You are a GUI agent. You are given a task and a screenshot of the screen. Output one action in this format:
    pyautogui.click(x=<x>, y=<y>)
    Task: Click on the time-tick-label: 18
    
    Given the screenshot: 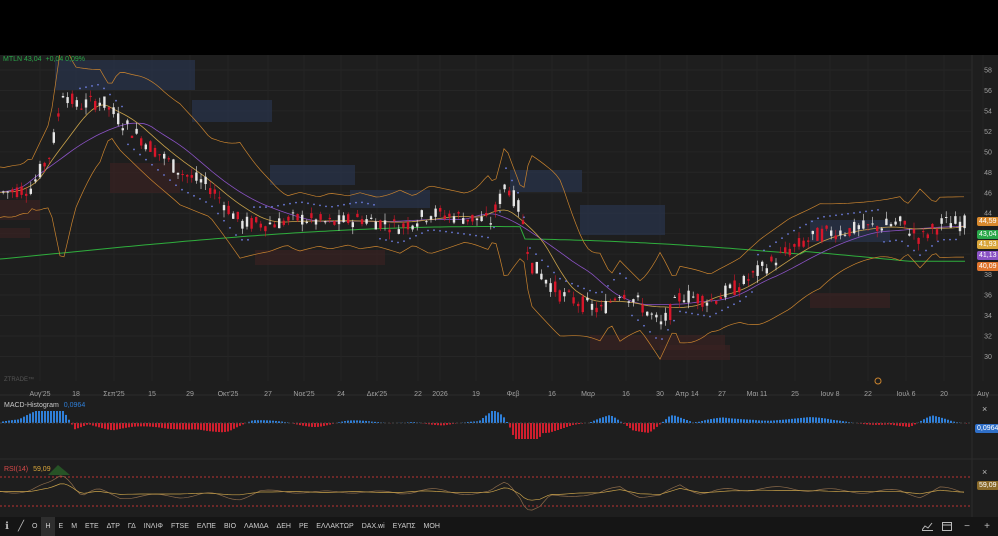 What is the action you would take?
    pyautogui.click(x=76, y=394)
    